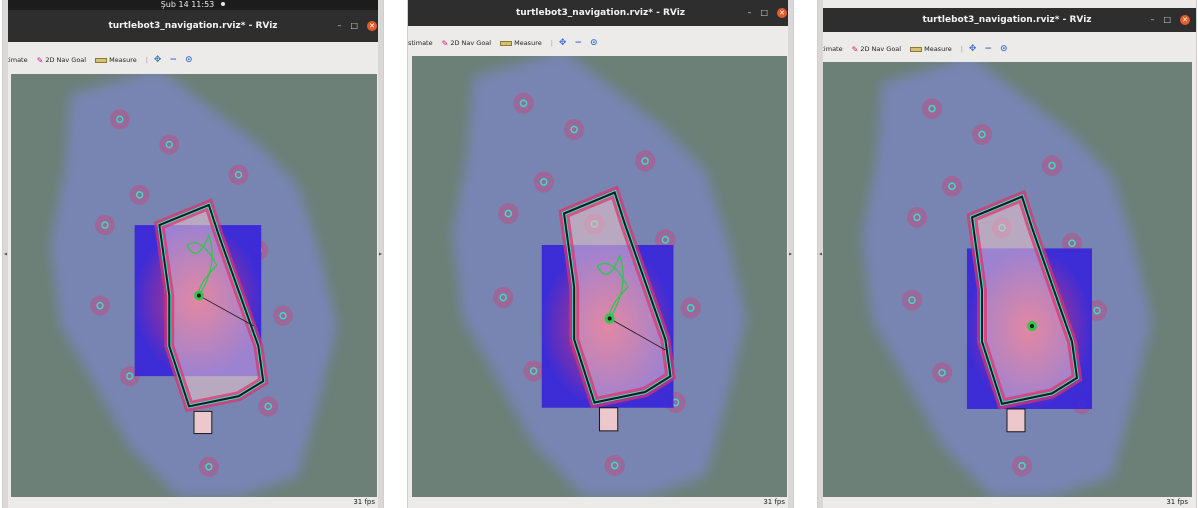  What do you see at coordinates (420, 43) in the screenshot?
I see `pose-estimate-tool: stimate` at bounding box center [420, 43].